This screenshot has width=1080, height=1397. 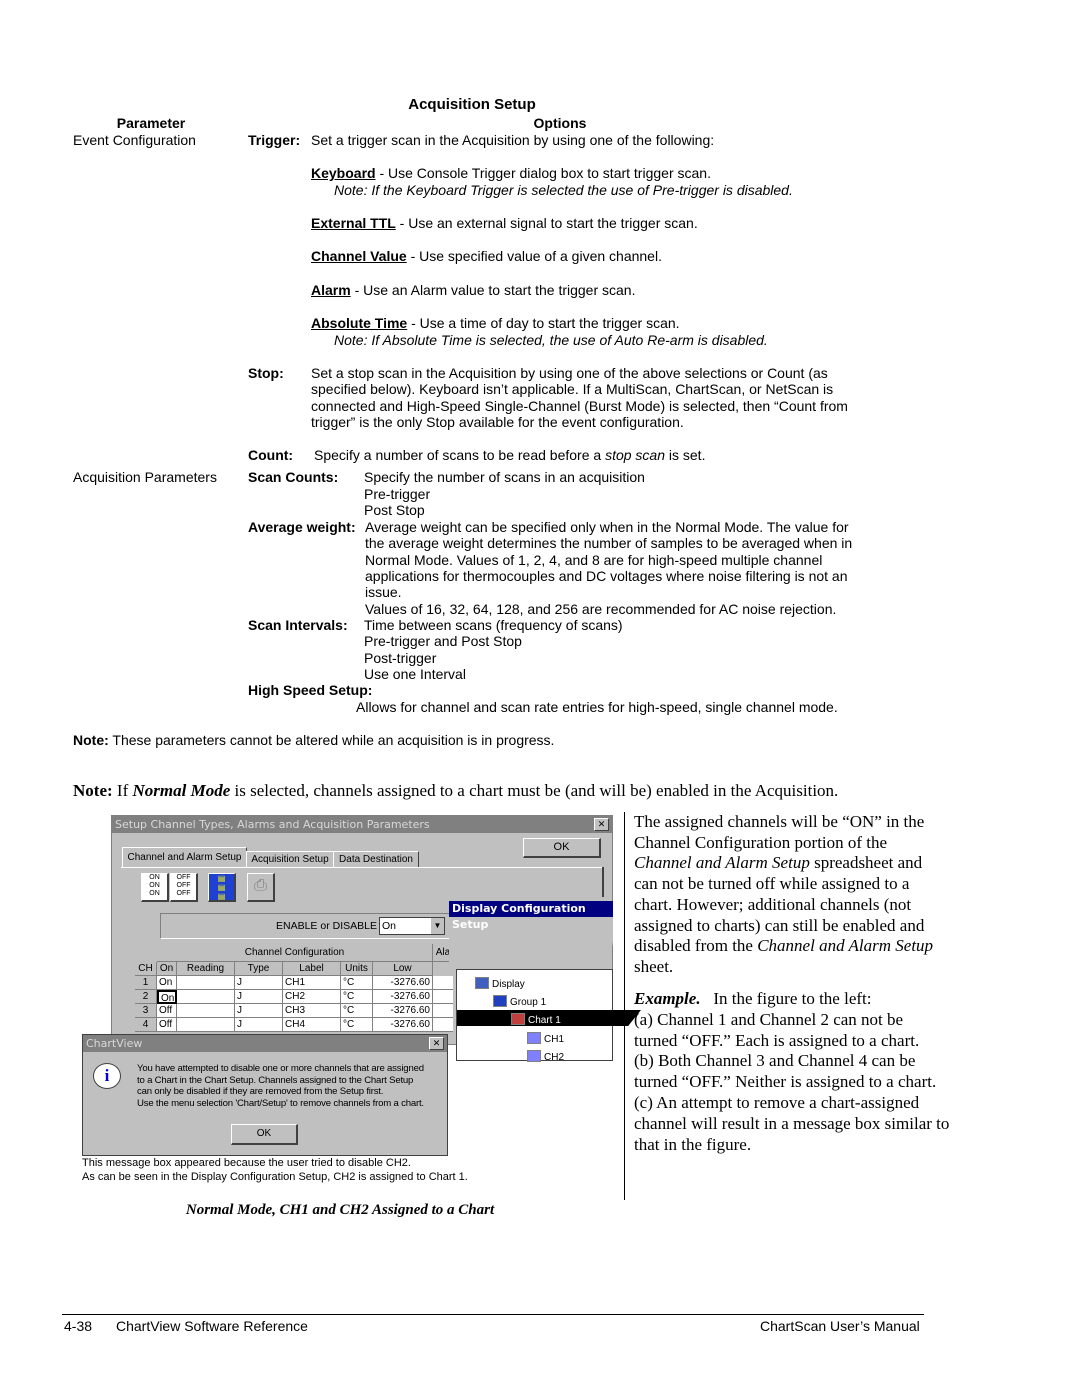 What do you see at coordinates (145, 477) in the screenshot?
I see `param-acquisition-parameters: Acquisition Parameters` at bounding box center [145, 477].